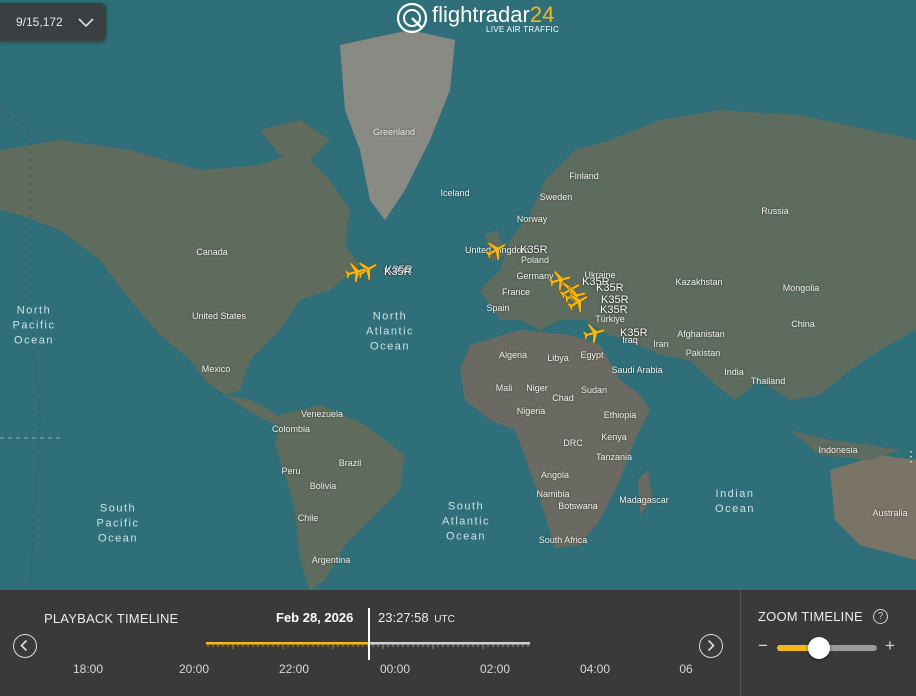  What do you see at coordinates (291, 429) in the screenshot?
I see `country-label: Colombia` at bounding box center [291, 429].